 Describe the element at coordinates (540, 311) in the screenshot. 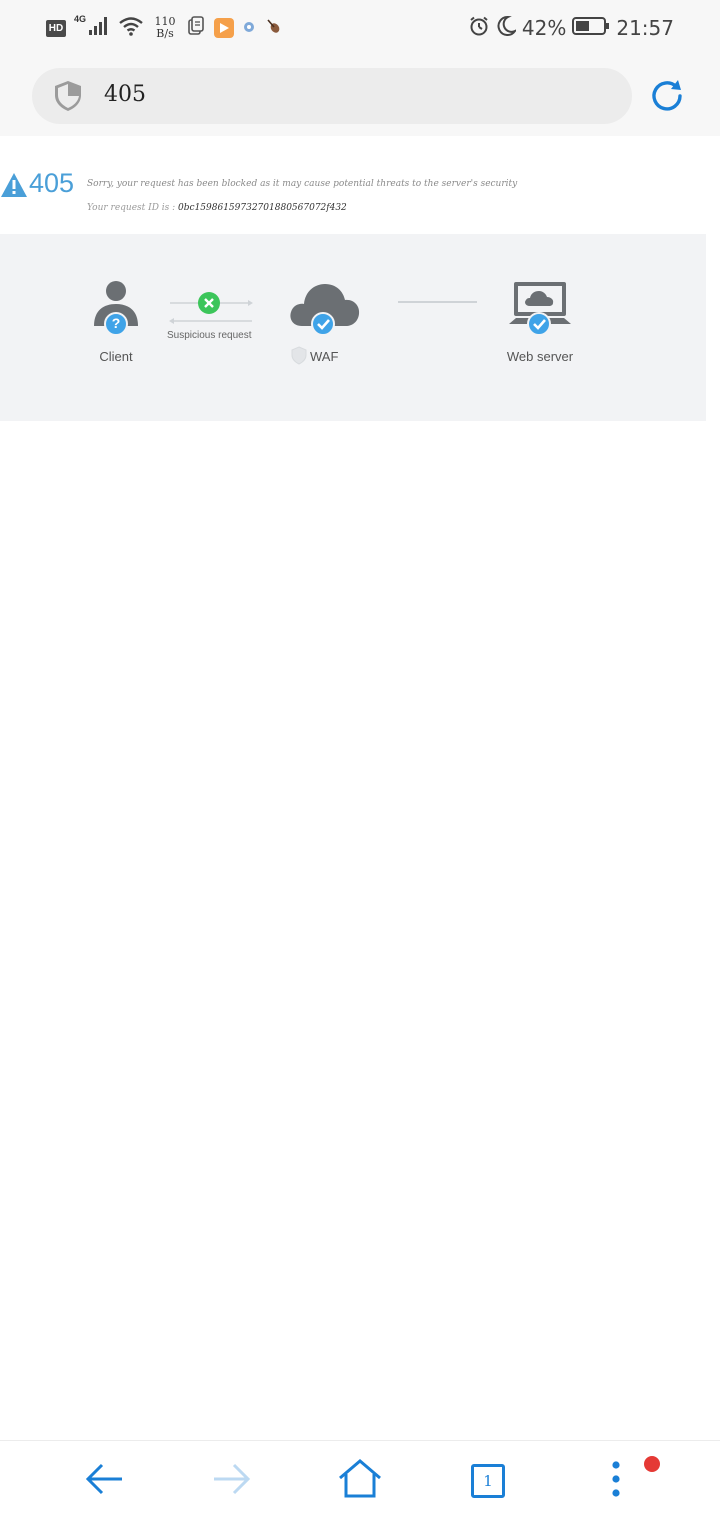

I see `laptop-icon` at that location.